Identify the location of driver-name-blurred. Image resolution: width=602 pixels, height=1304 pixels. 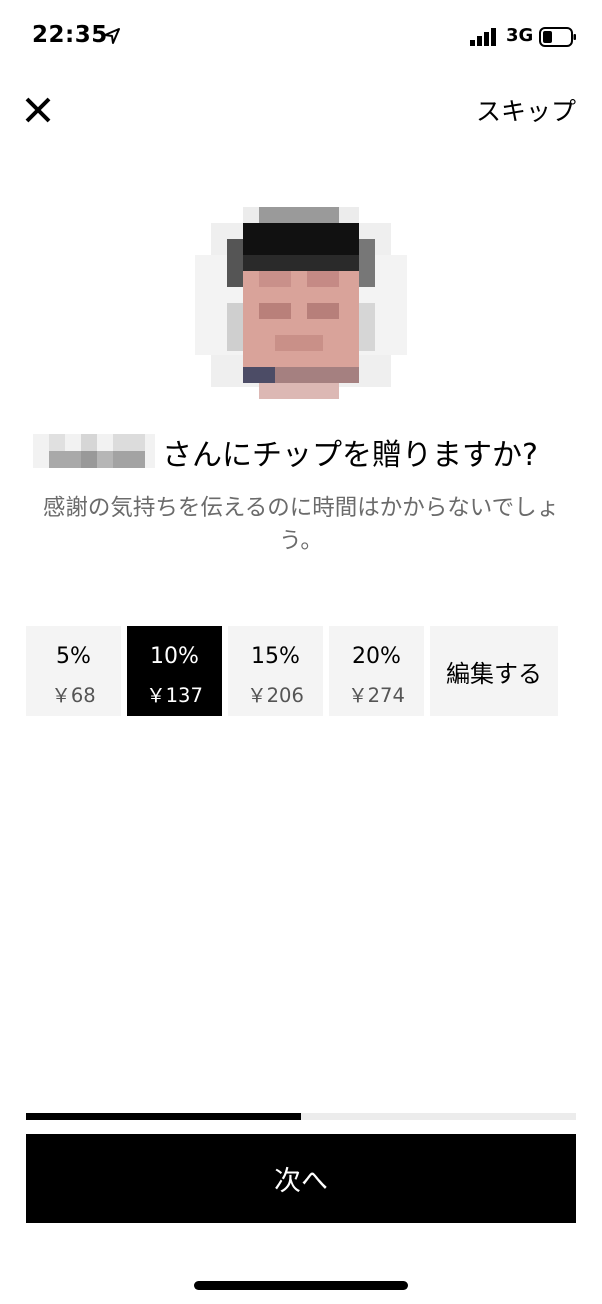
(94, 451).